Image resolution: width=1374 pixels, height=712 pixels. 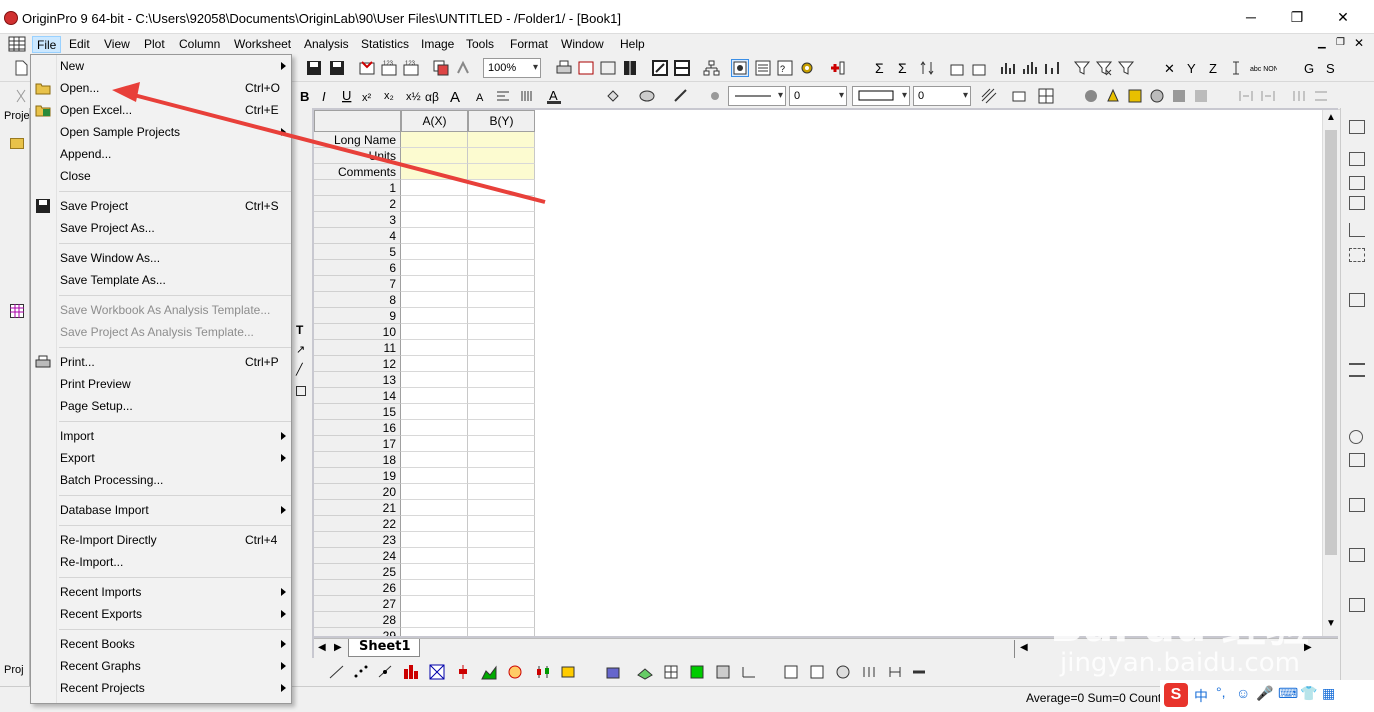 What do you see at coordinates (299, 330) in the screenshot?
I see `text-tool-icon: T` at bounding box center [299, 330].